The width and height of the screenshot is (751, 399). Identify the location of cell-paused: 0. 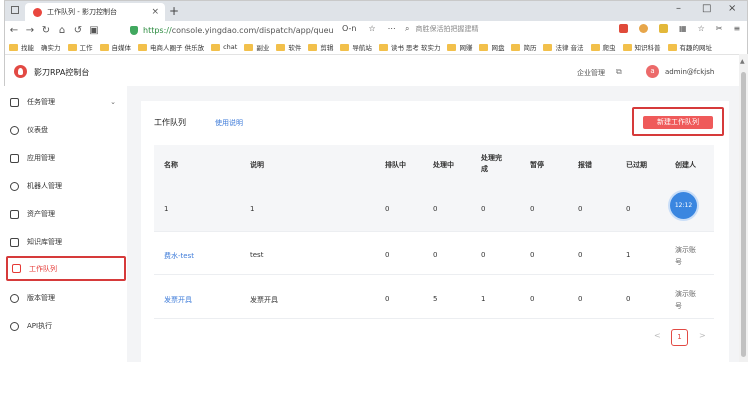
(532, 209).